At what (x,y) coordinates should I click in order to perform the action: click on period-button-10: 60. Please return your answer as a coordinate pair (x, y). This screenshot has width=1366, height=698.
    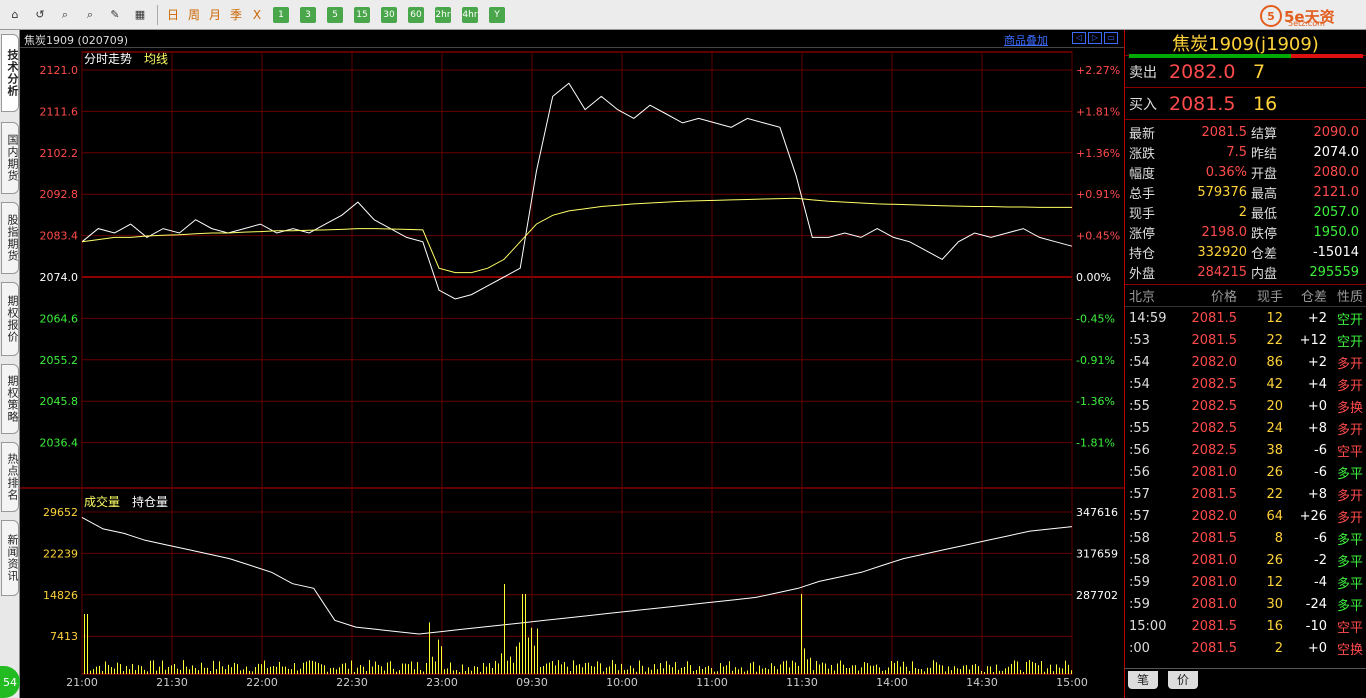
    Looking at the image, I should click on (416, 14).